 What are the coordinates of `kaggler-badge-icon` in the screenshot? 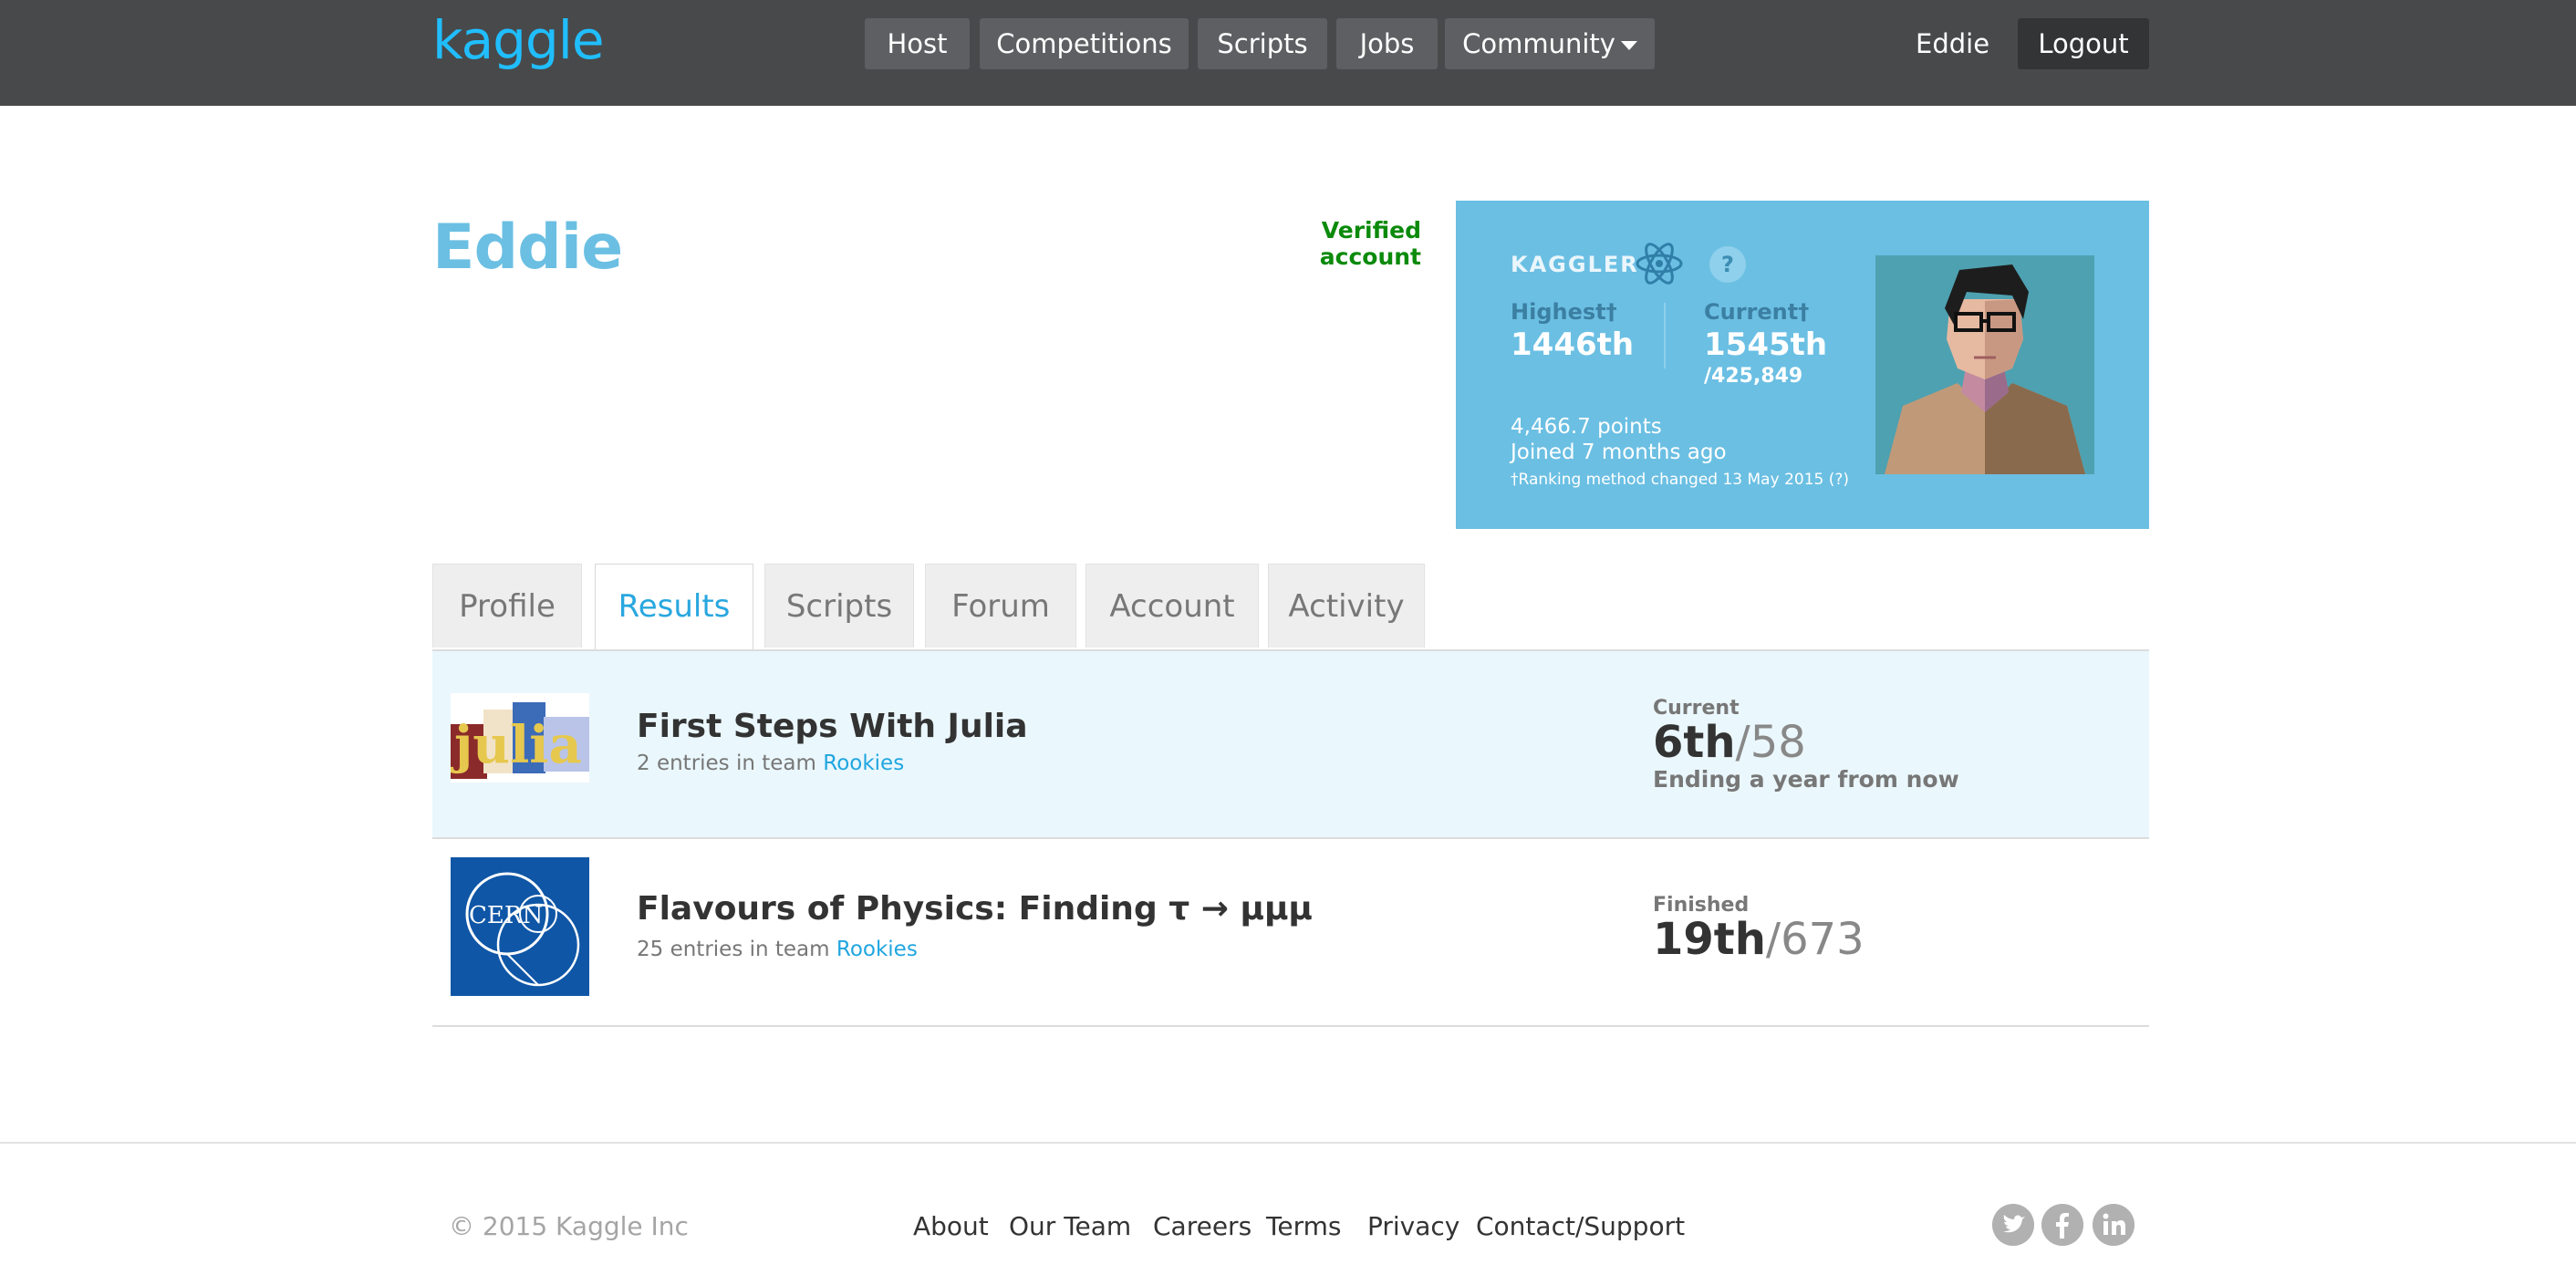 It's located at (1659, 264).